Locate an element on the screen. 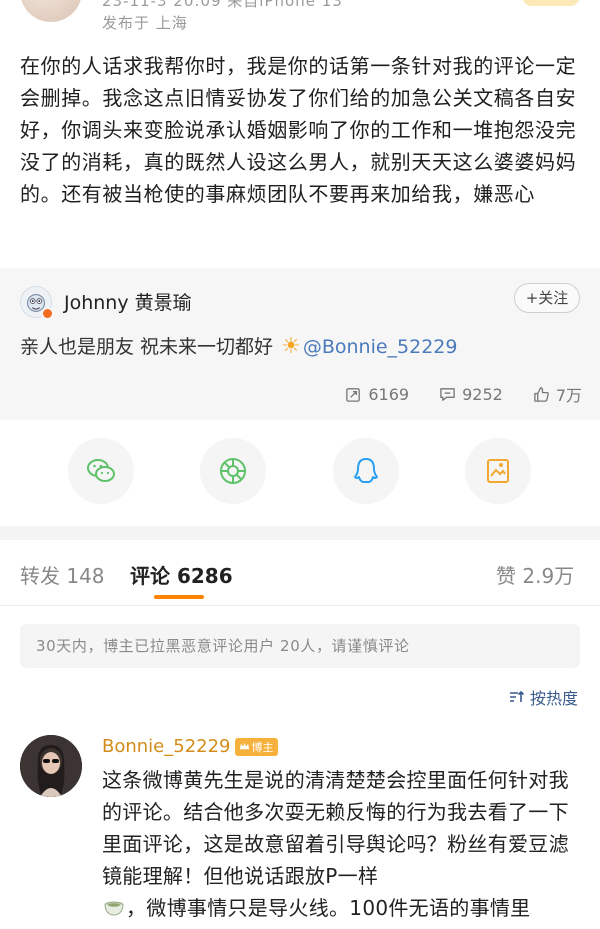 The image size is (600, 929). repost-text-body: 亲人也是朋友 祝未来一切都好 is located at coordinates (147, 347).